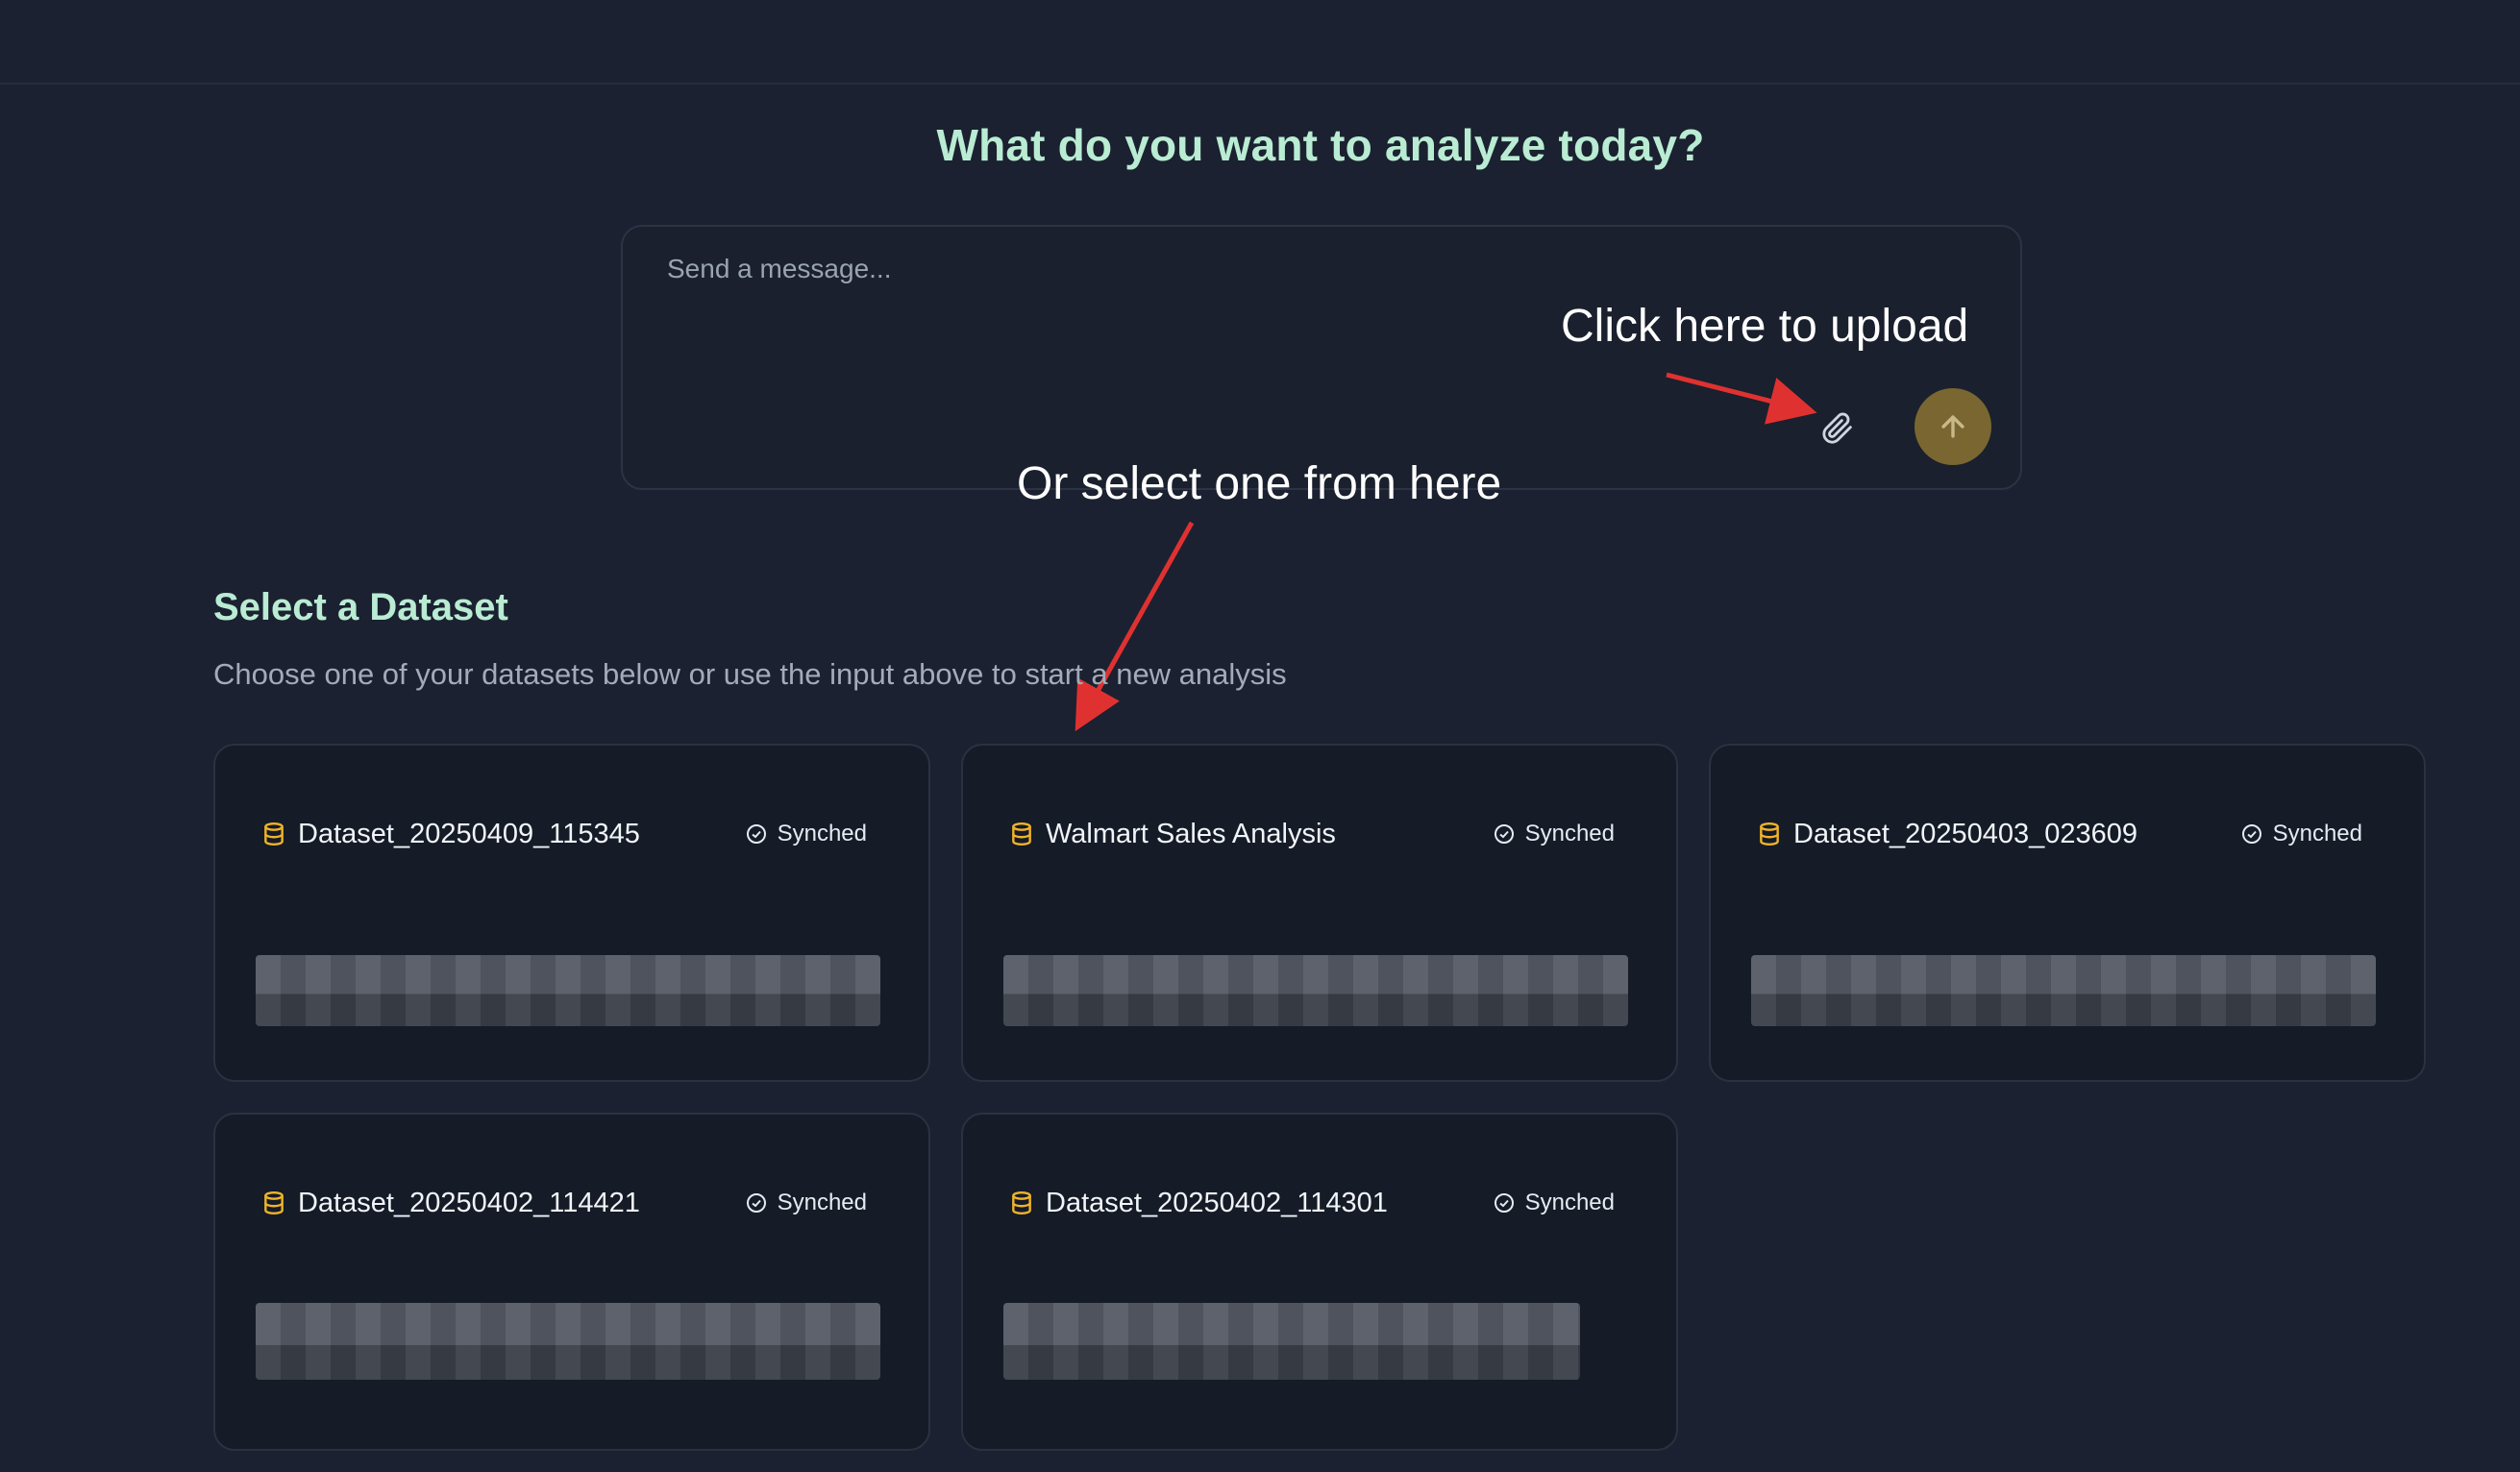  Describe the element at coordinates (571, 913) in the screenshot. I see `dataset-card: Dataset_20250409_115345 Synched` at that location.